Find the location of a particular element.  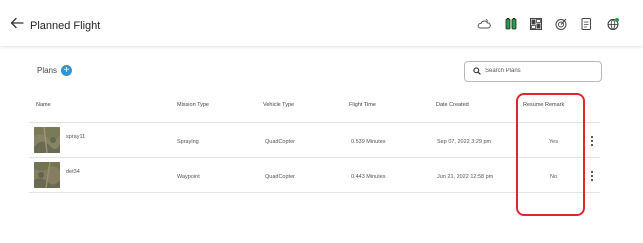

page-title: Planned Flight is located at coordinates (65, 26).